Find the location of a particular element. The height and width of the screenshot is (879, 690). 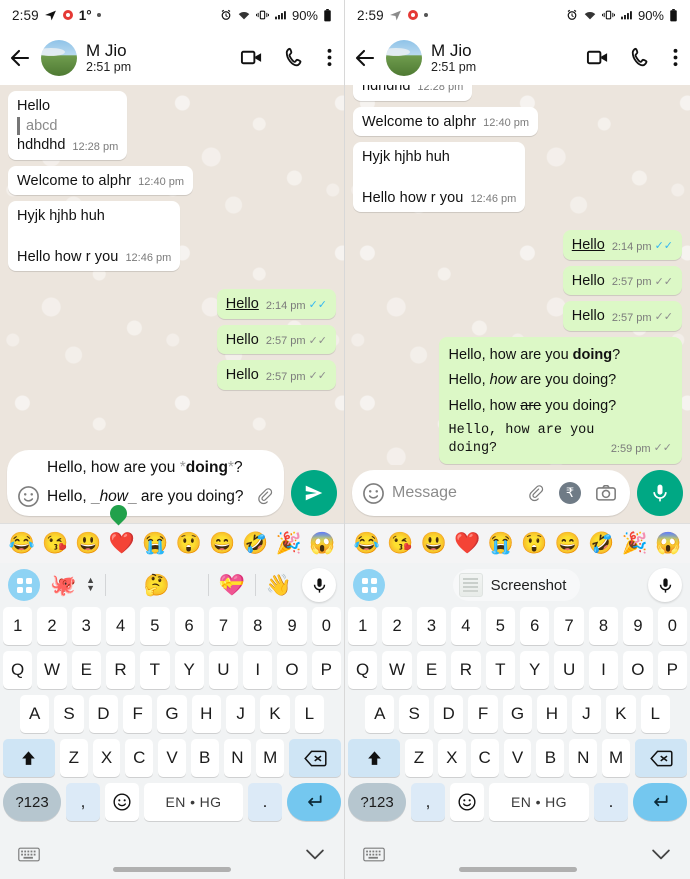

key-3: 3 is located at coordinates (86, 626).